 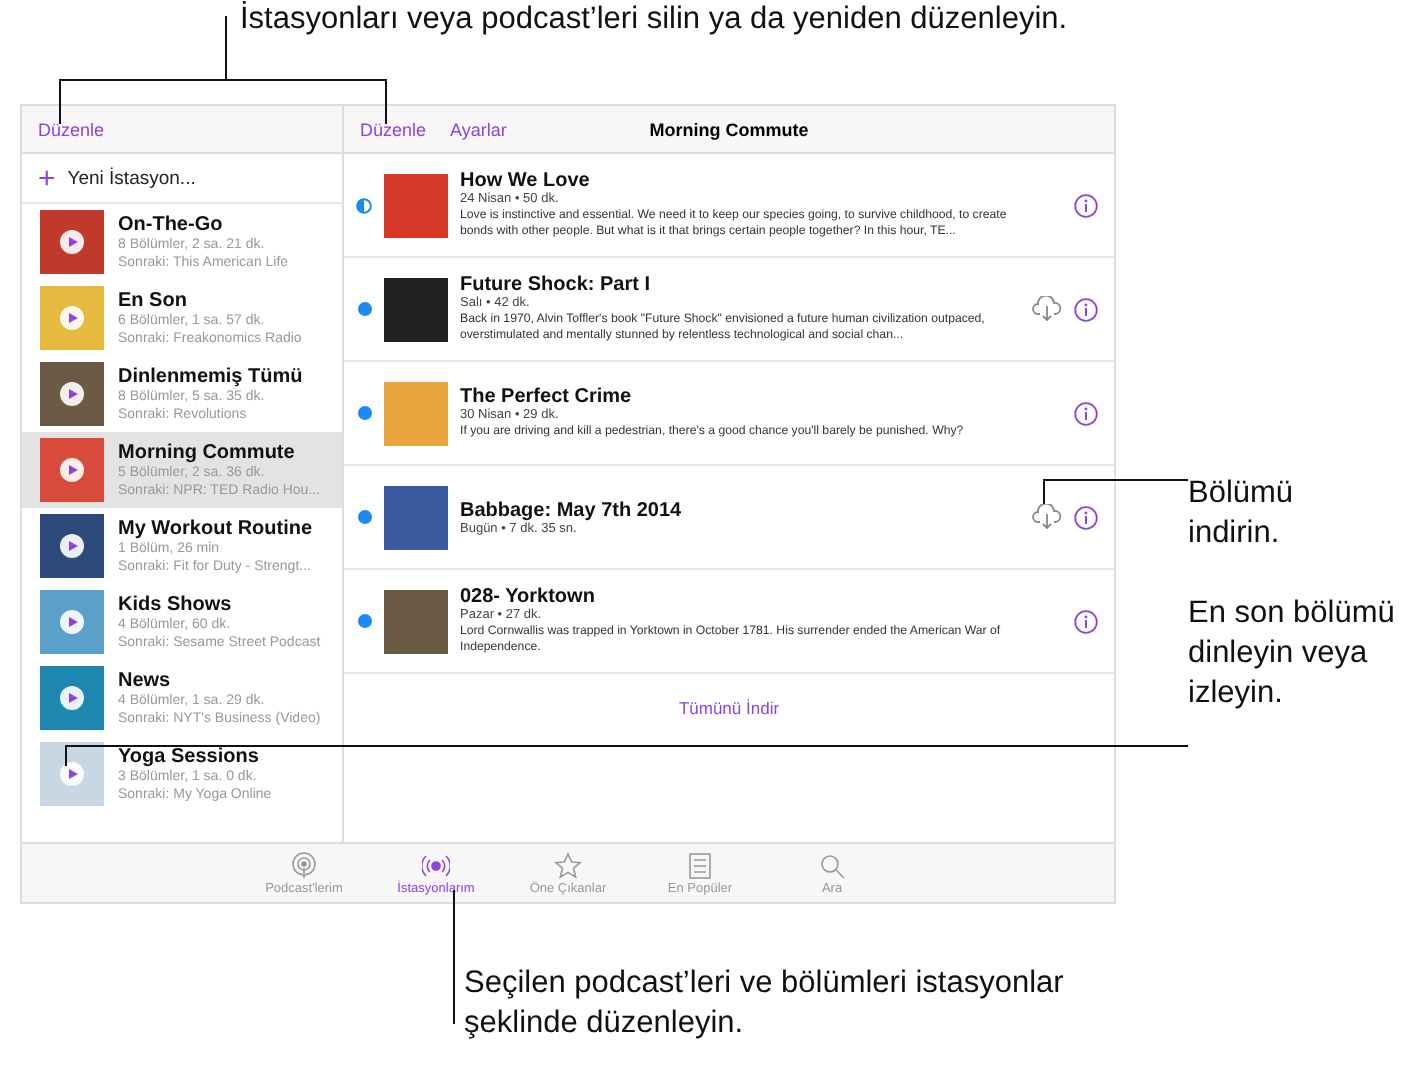 What do you see at coordinates (210, 376) in the screenshot?
I see `station-name: Dinlenmemiş Tümü` at bounding box center [210, 376].